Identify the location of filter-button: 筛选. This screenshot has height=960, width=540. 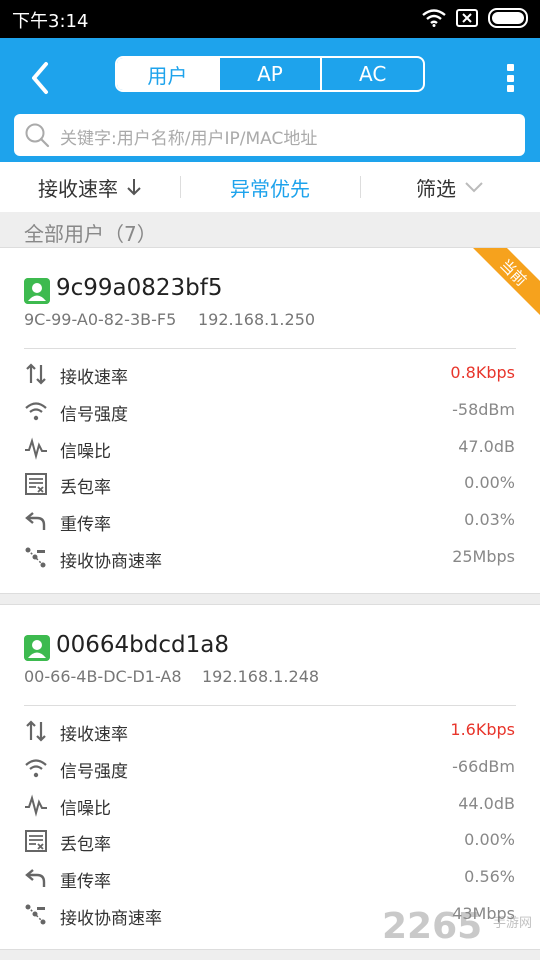
(450, 187).